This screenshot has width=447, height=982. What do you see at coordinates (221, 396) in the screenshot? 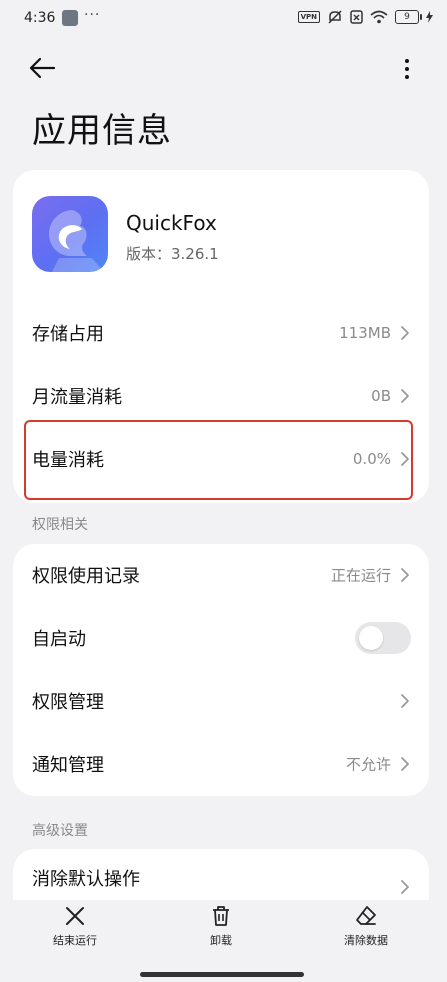
I see `monthly-traffic-row: 月流量消耗 0B` at bounding box center [221, 396].